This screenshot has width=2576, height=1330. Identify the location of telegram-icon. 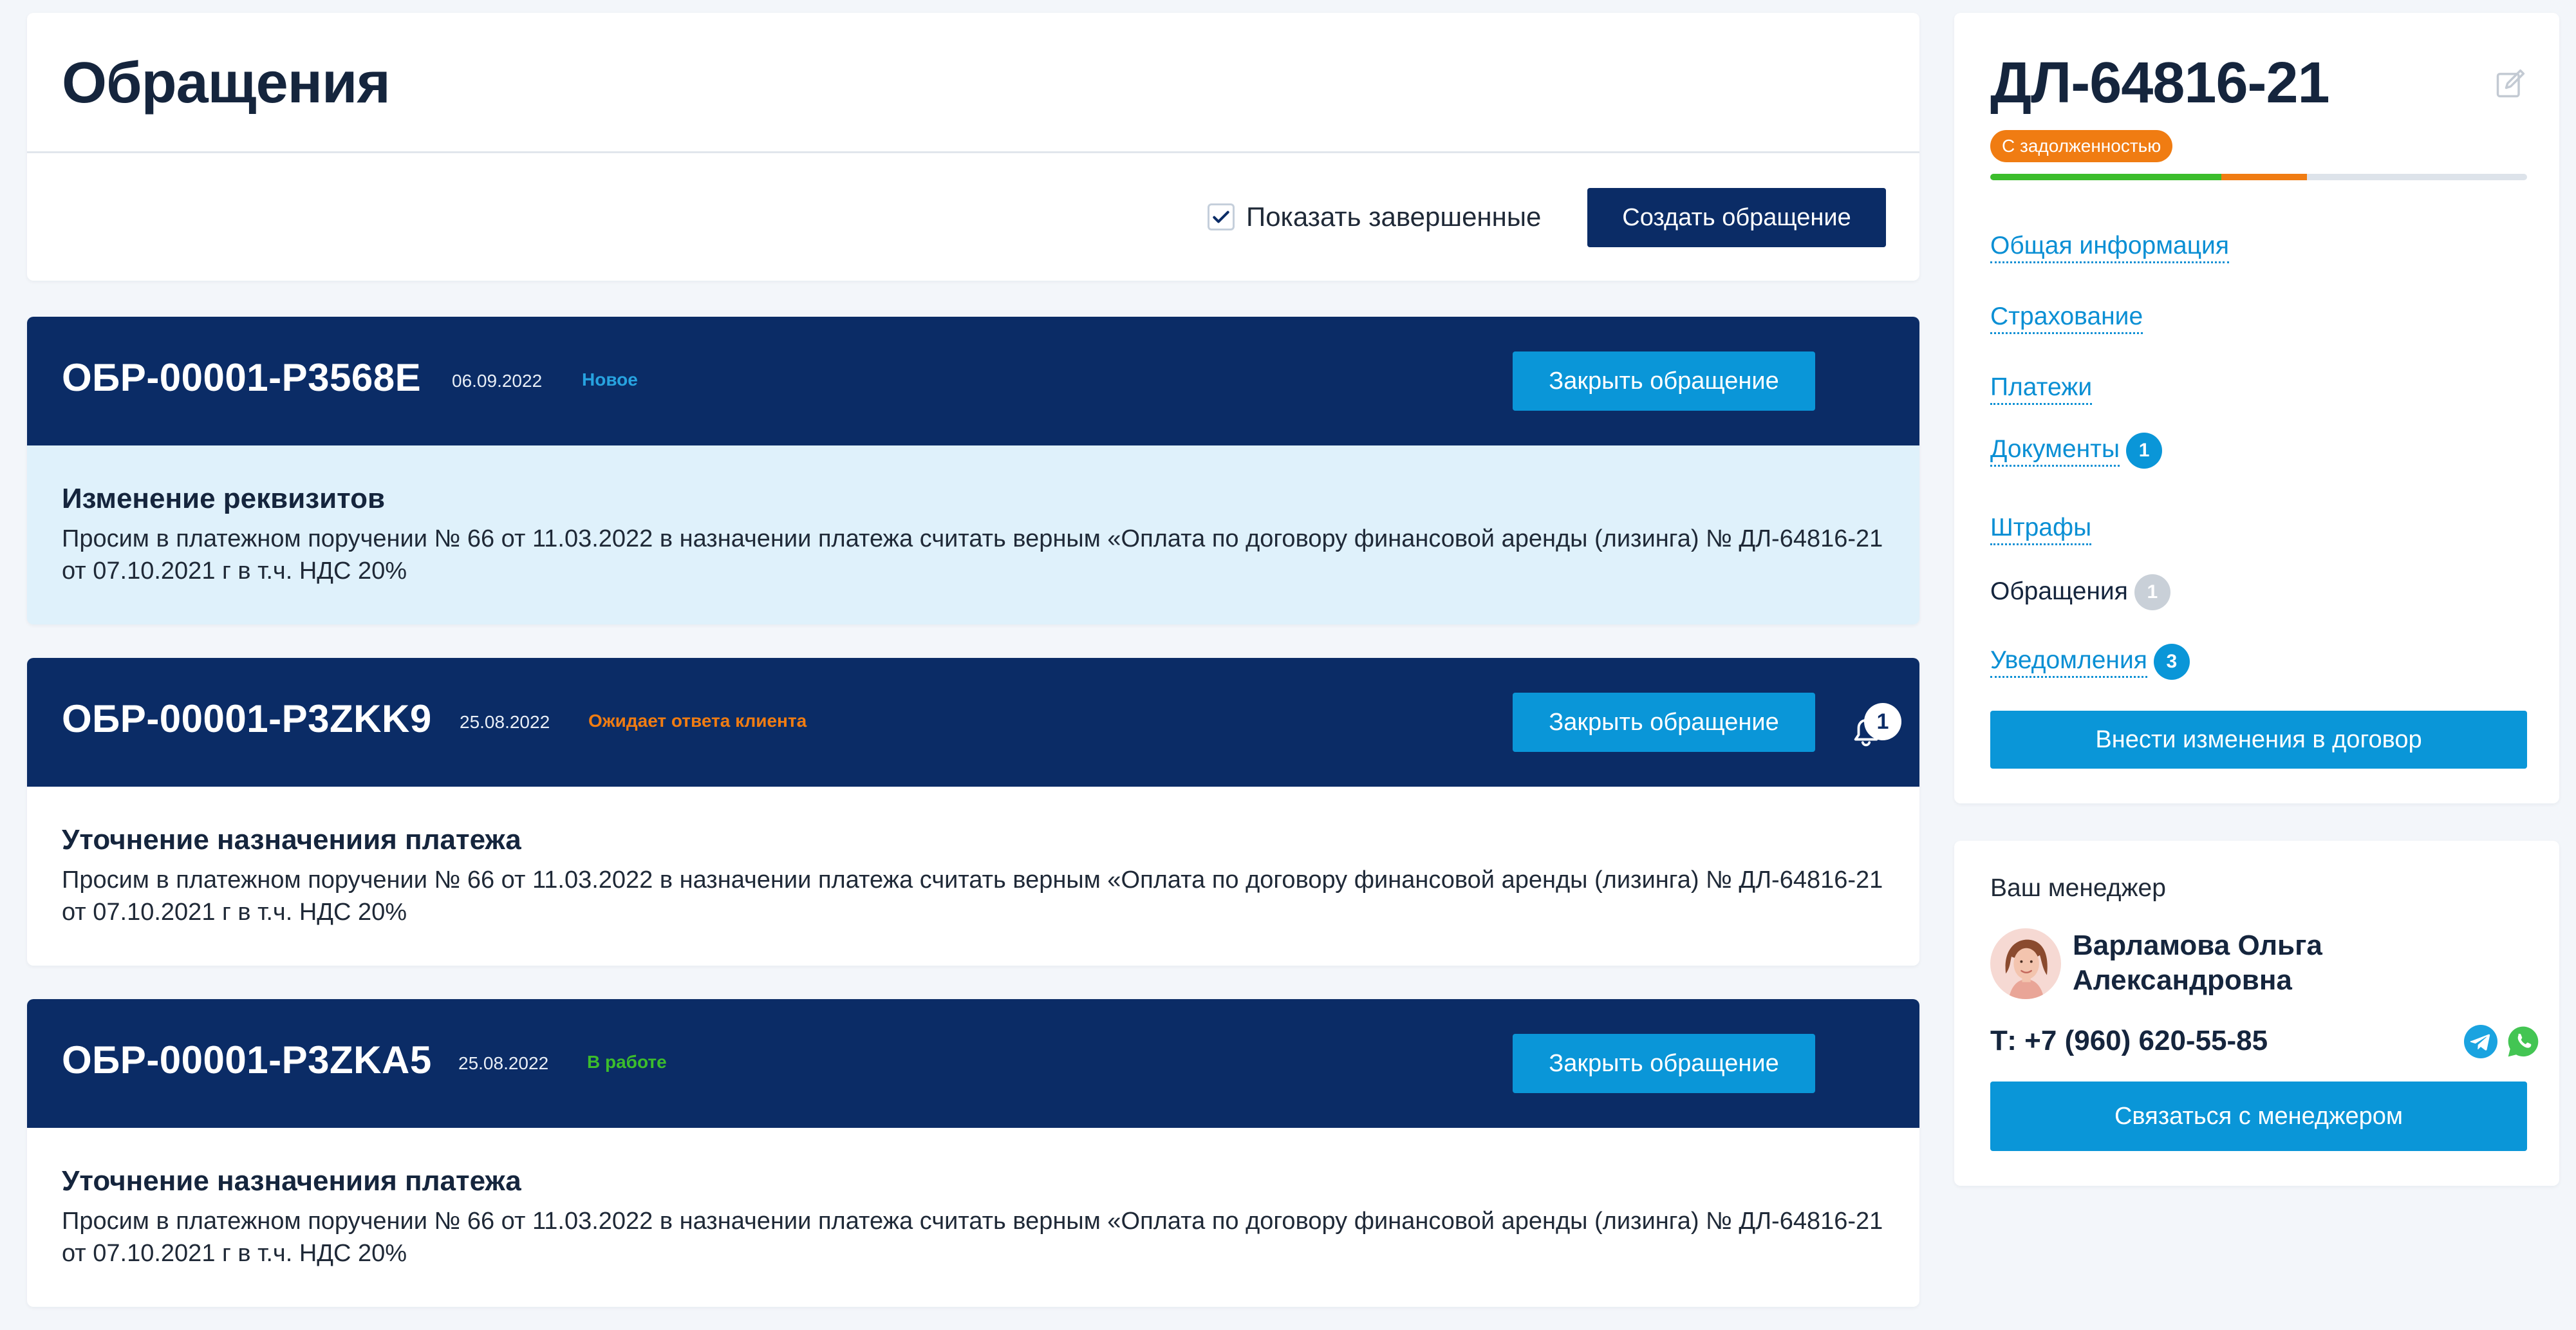
(2480, 1042).